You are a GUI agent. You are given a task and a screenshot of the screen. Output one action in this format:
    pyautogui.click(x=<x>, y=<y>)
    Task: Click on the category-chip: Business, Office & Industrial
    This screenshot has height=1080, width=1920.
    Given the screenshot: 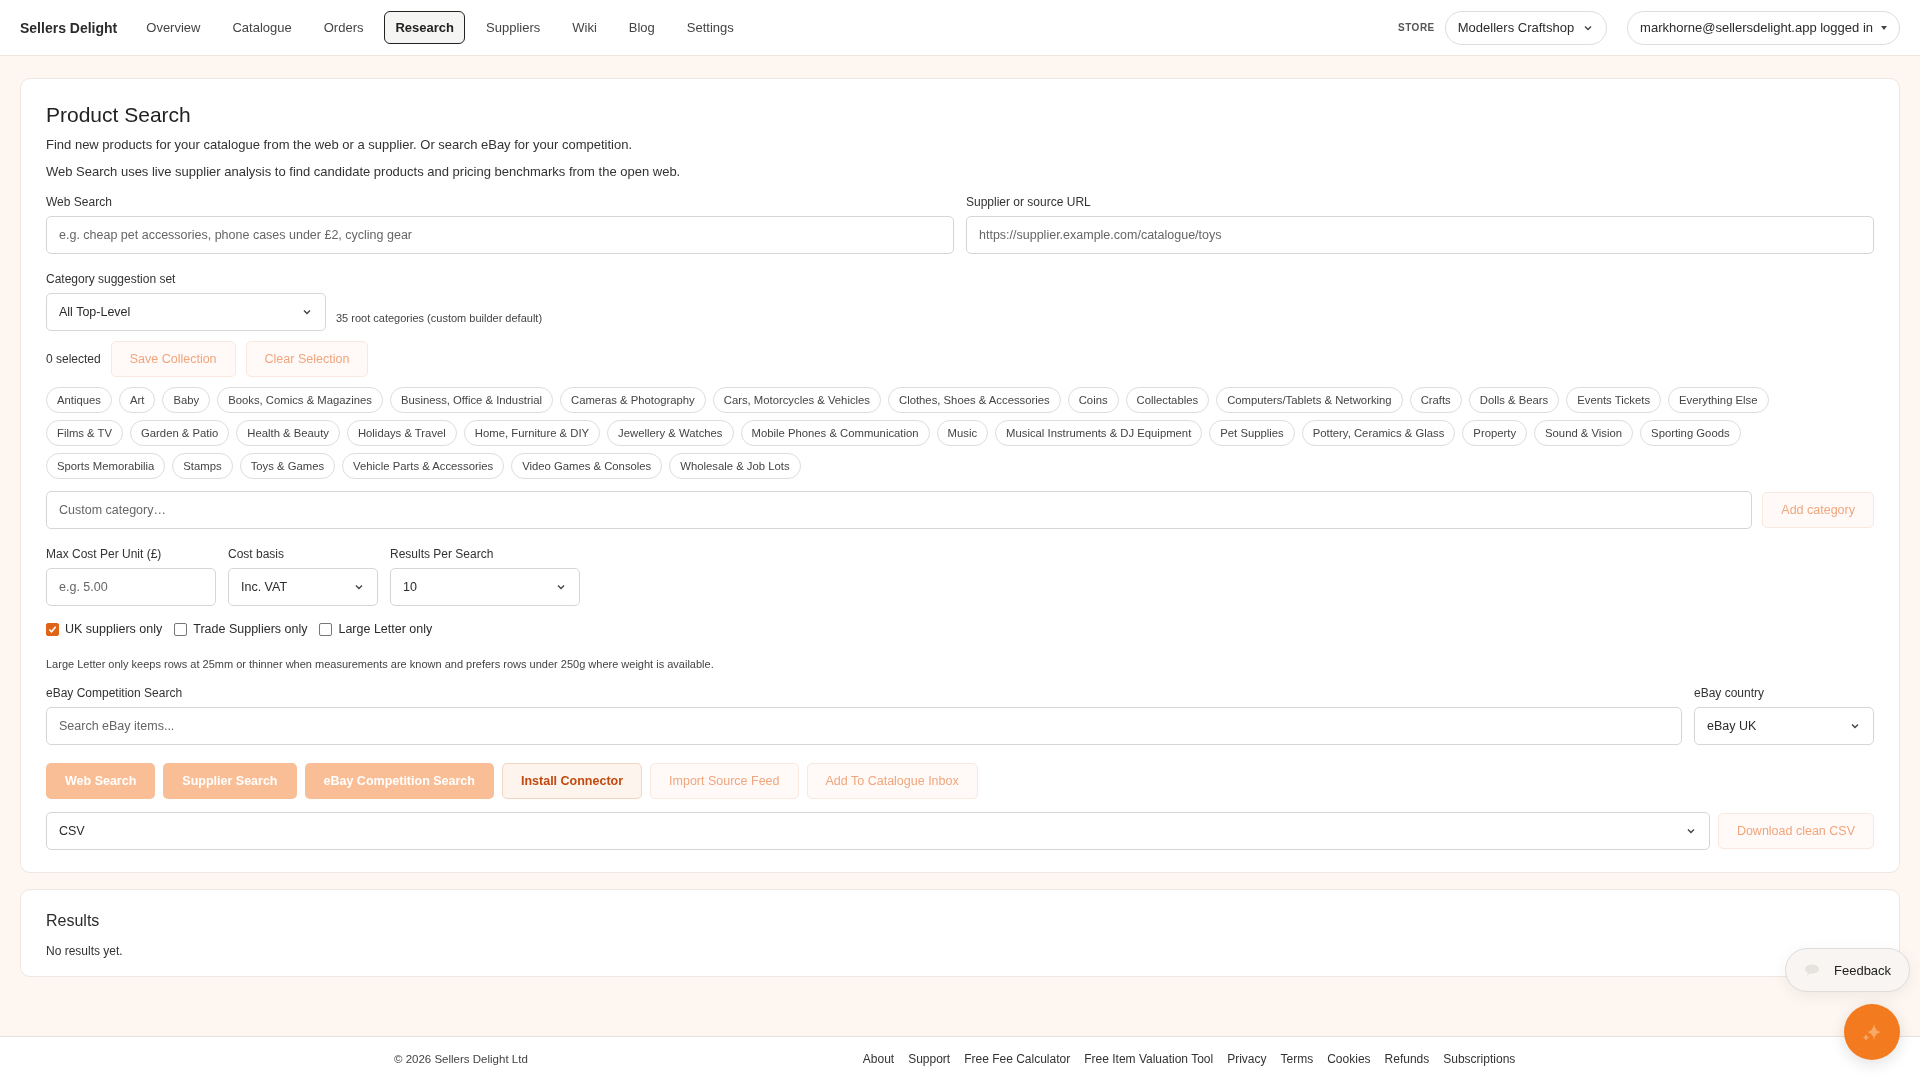 What is the action you would take?
    pyautogui.click(x=471, y=400)
    